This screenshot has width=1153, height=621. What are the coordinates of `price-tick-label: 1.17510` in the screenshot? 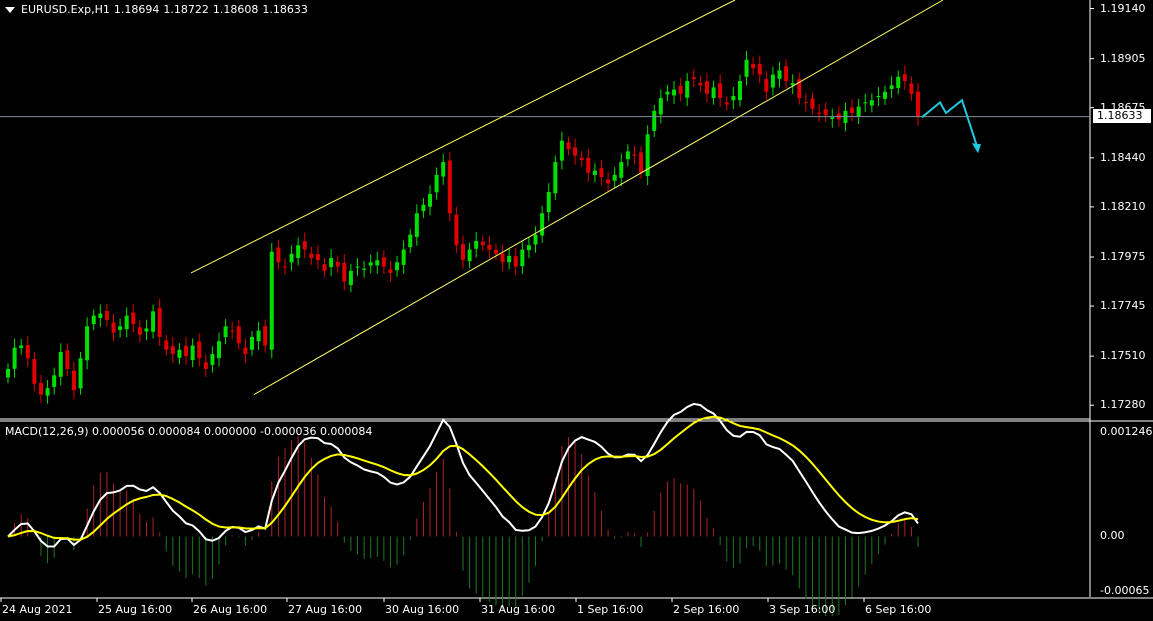 It's located at (1123, 356).